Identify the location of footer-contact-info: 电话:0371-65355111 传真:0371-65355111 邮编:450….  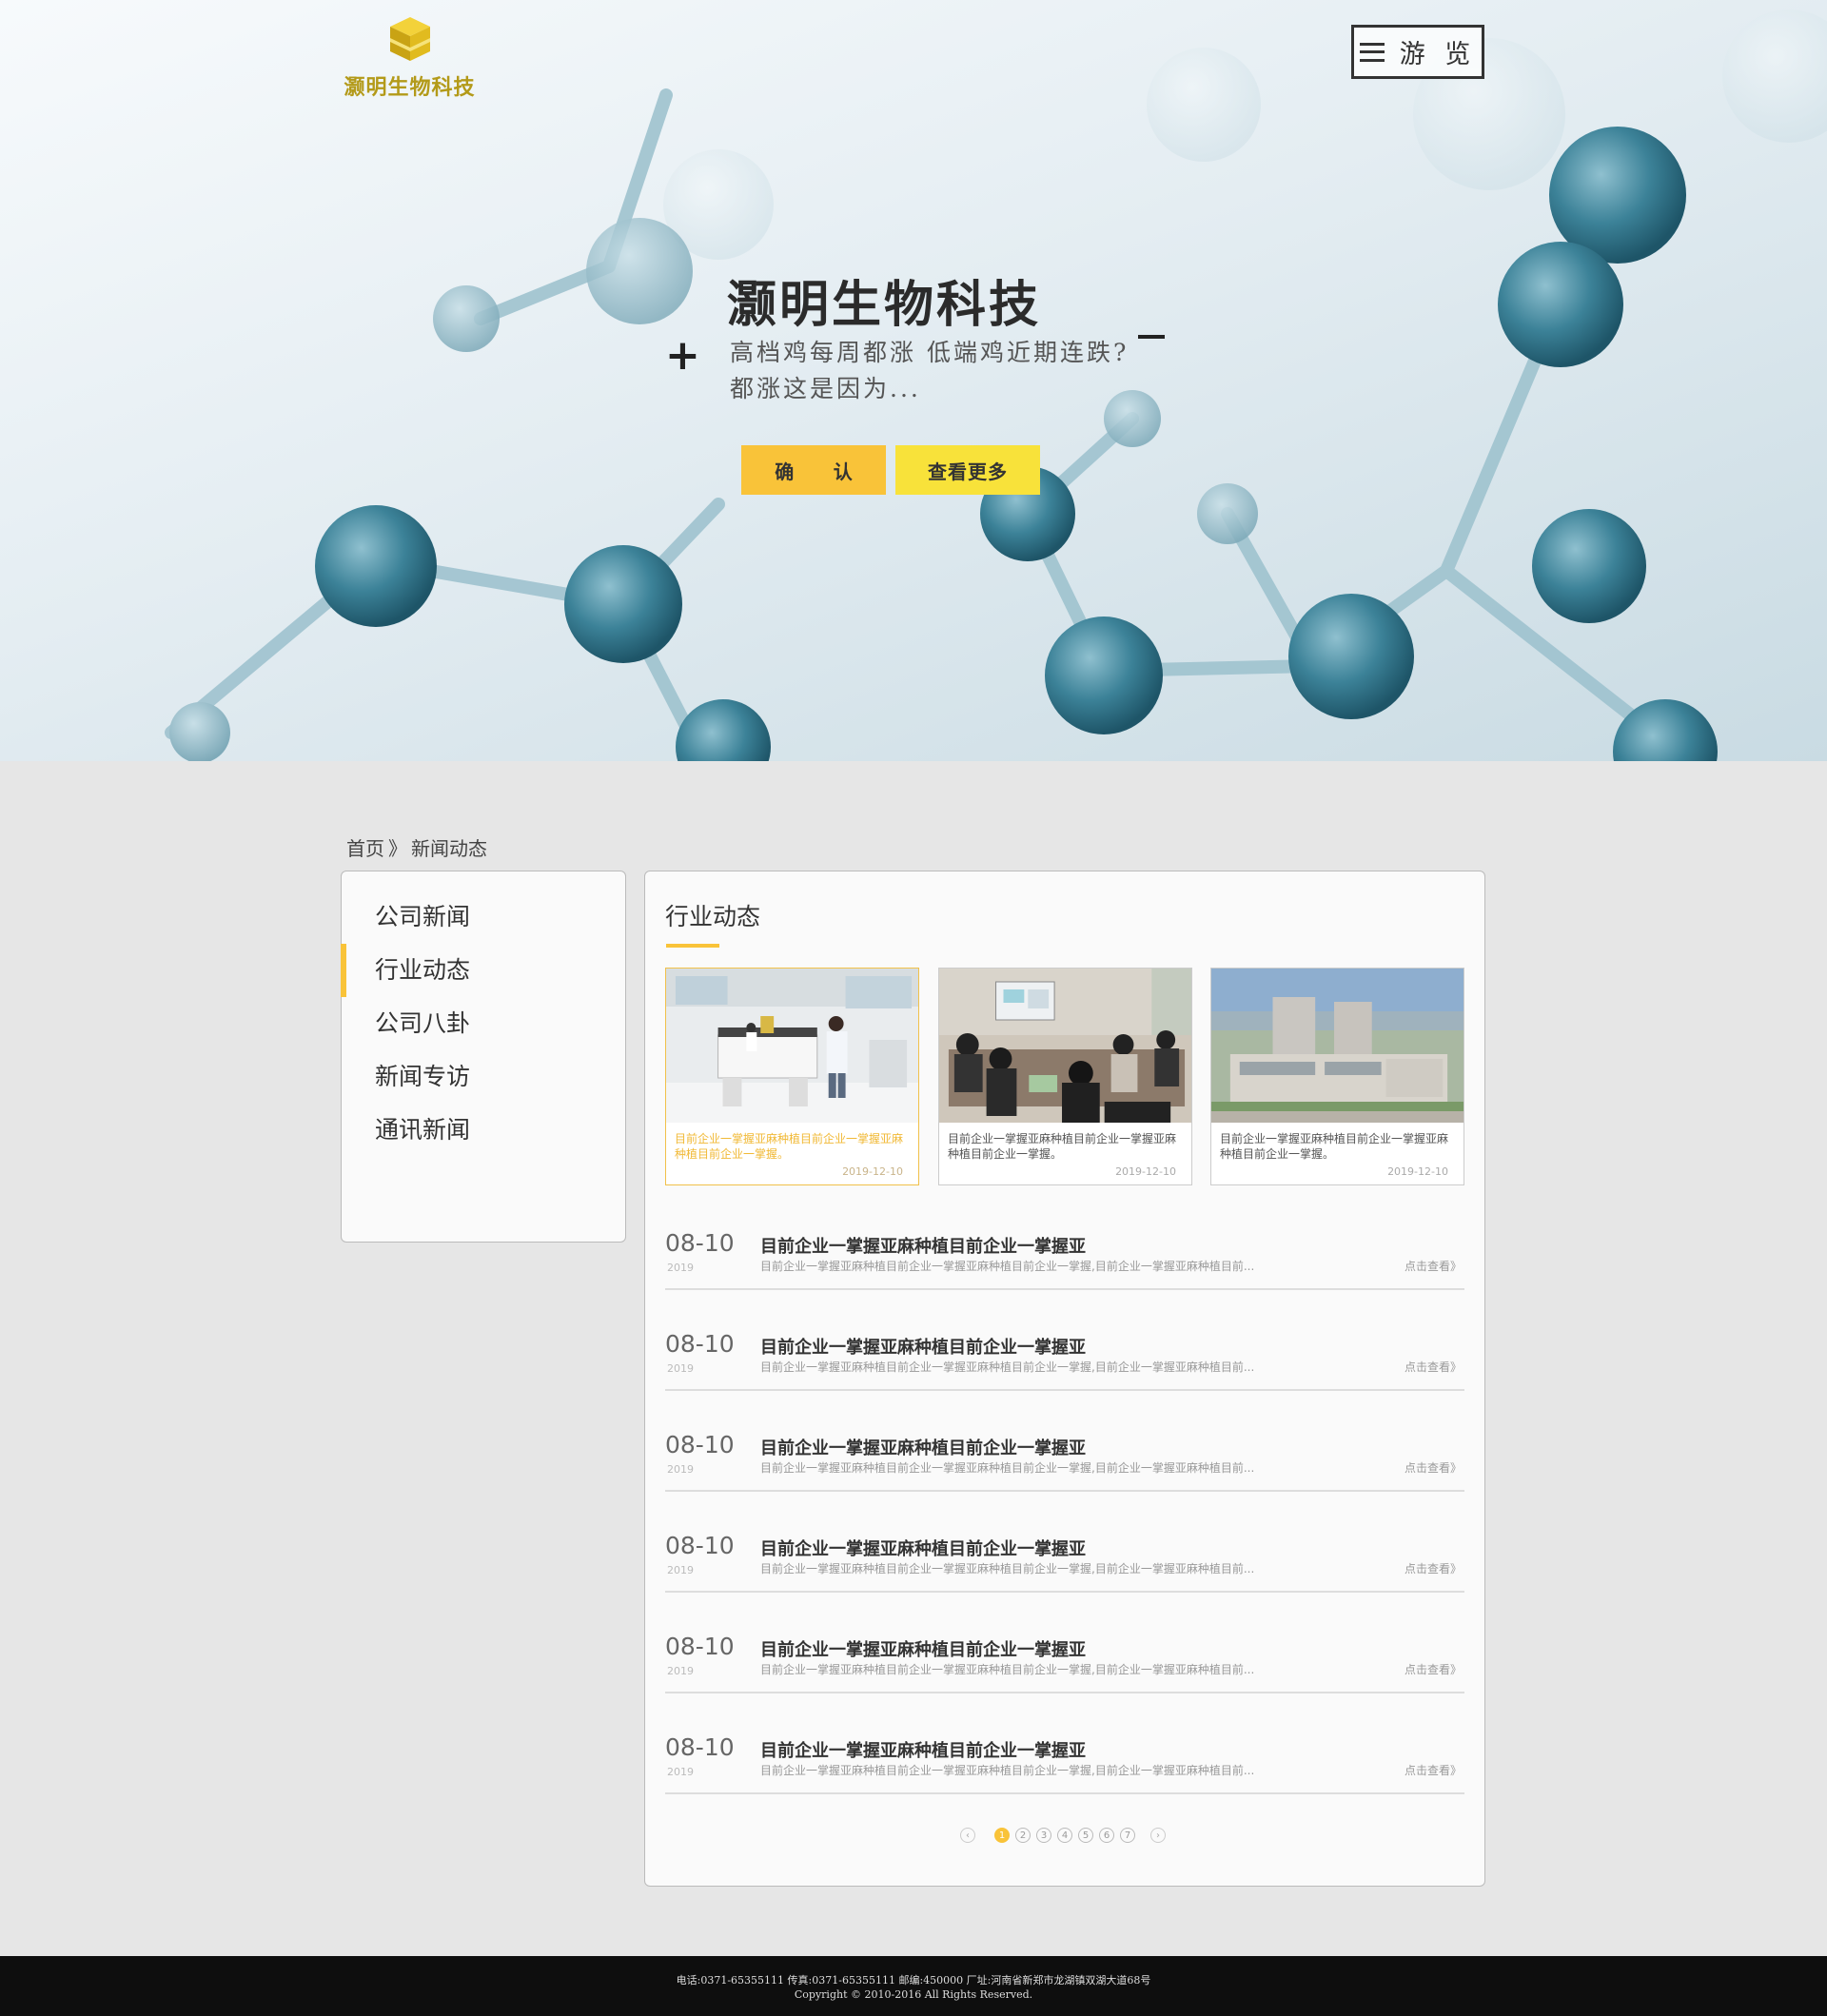
(913, 1980).